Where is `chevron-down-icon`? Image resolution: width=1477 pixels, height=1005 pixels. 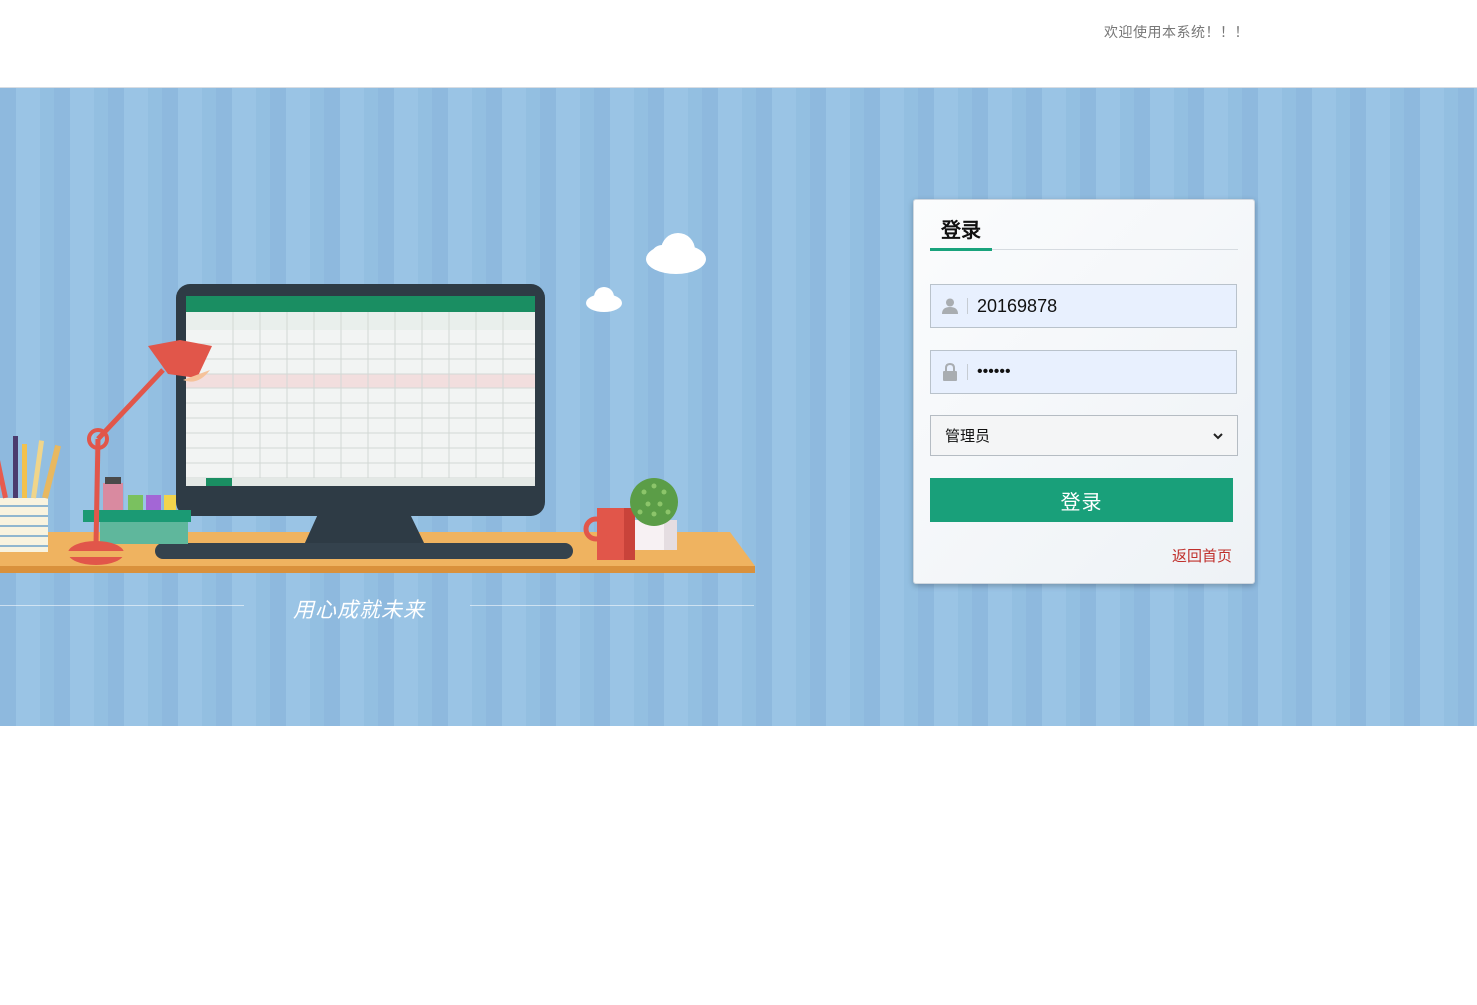
chevron-down-icon is located at coordinates (1218, 435).